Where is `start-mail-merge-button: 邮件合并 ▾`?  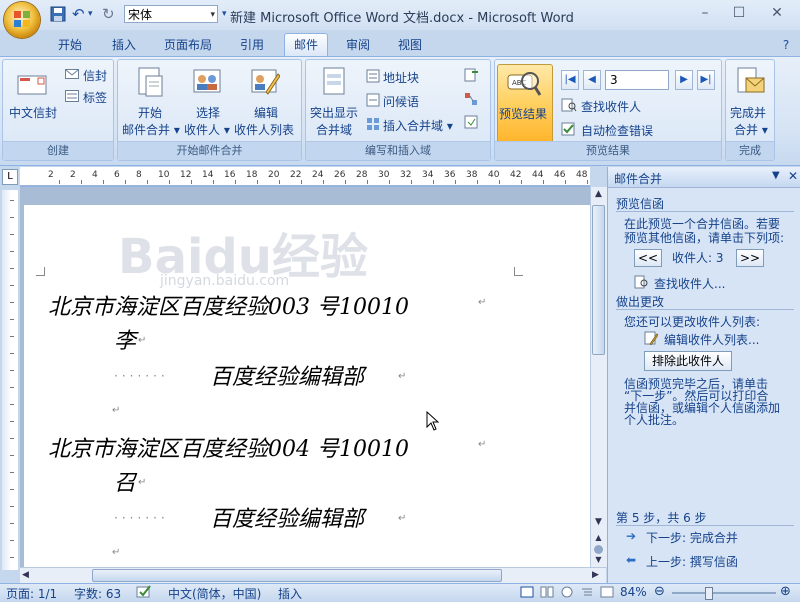 start-mail-merge-button: 邮件合并 ▾ is located at coordinates (151, 129).